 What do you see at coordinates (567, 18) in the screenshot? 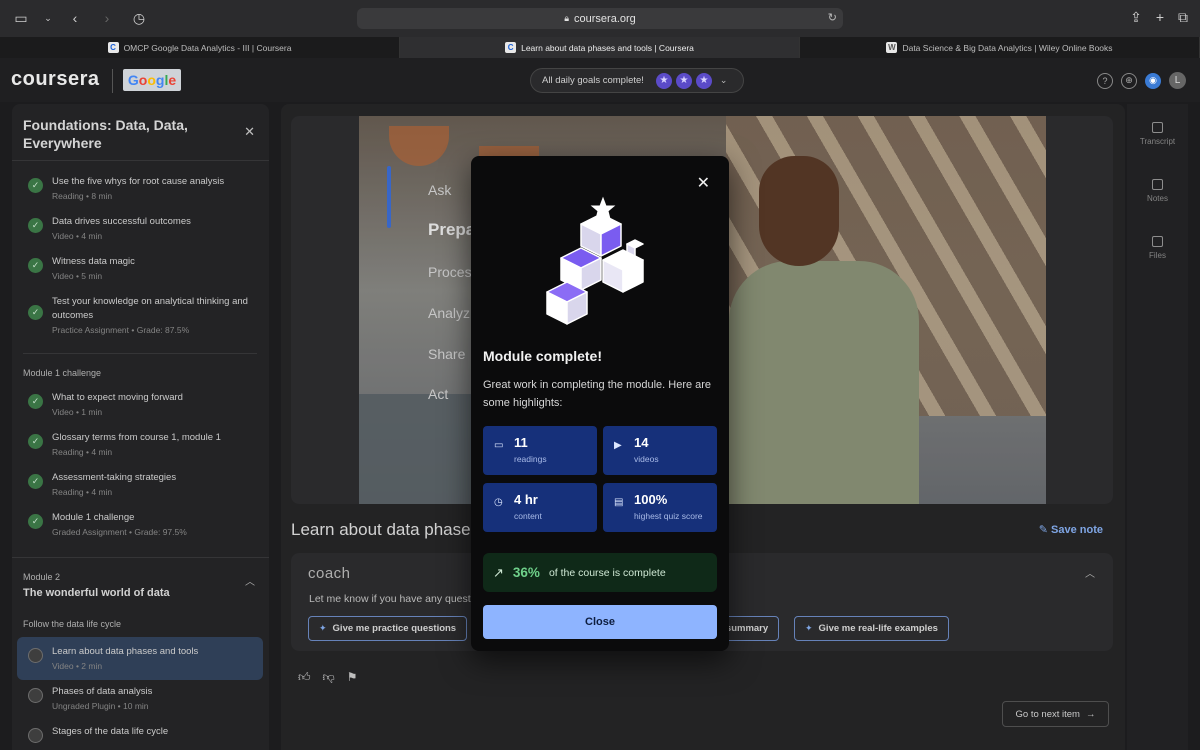
I see `lock-icon: 🔒︎` at bounding box center [567, 18].